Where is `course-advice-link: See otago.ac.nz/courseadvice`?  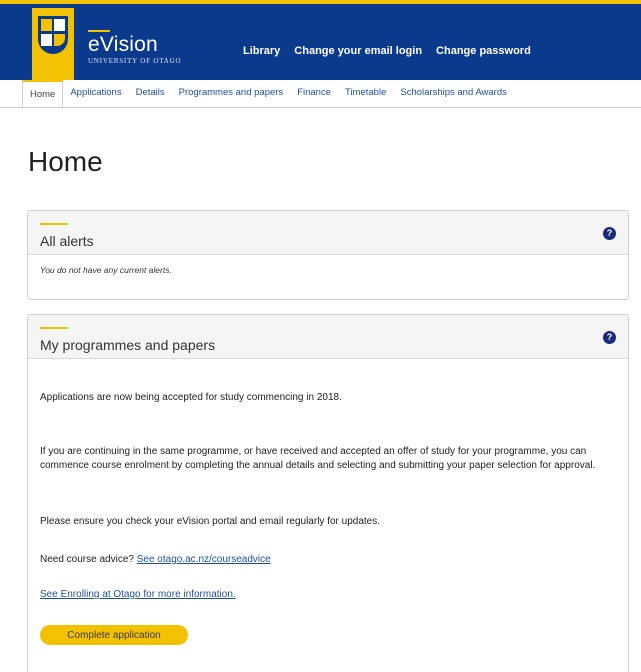
course-advice-link: See otago.ac.nz/courseadvice is located at coordinates (204, 559).